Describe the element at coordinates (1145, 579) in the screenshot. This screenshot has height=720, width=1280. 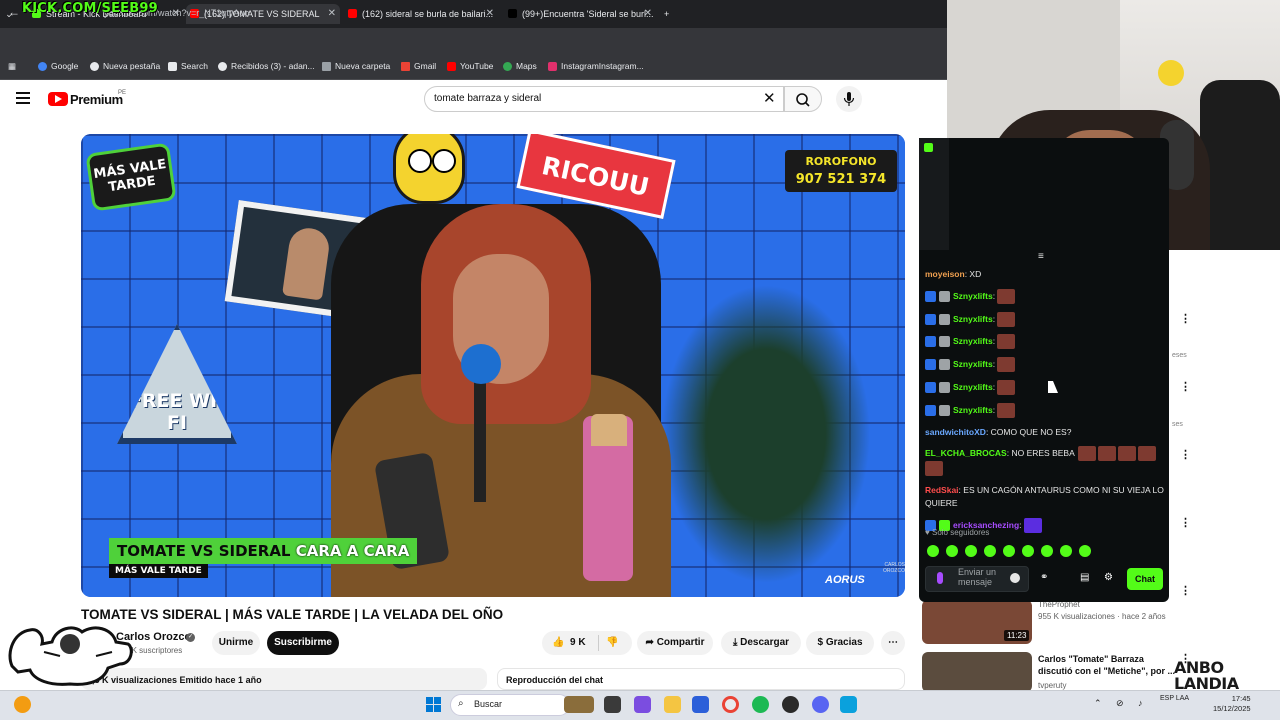
I see `chat-send-button: Chat` at that location.